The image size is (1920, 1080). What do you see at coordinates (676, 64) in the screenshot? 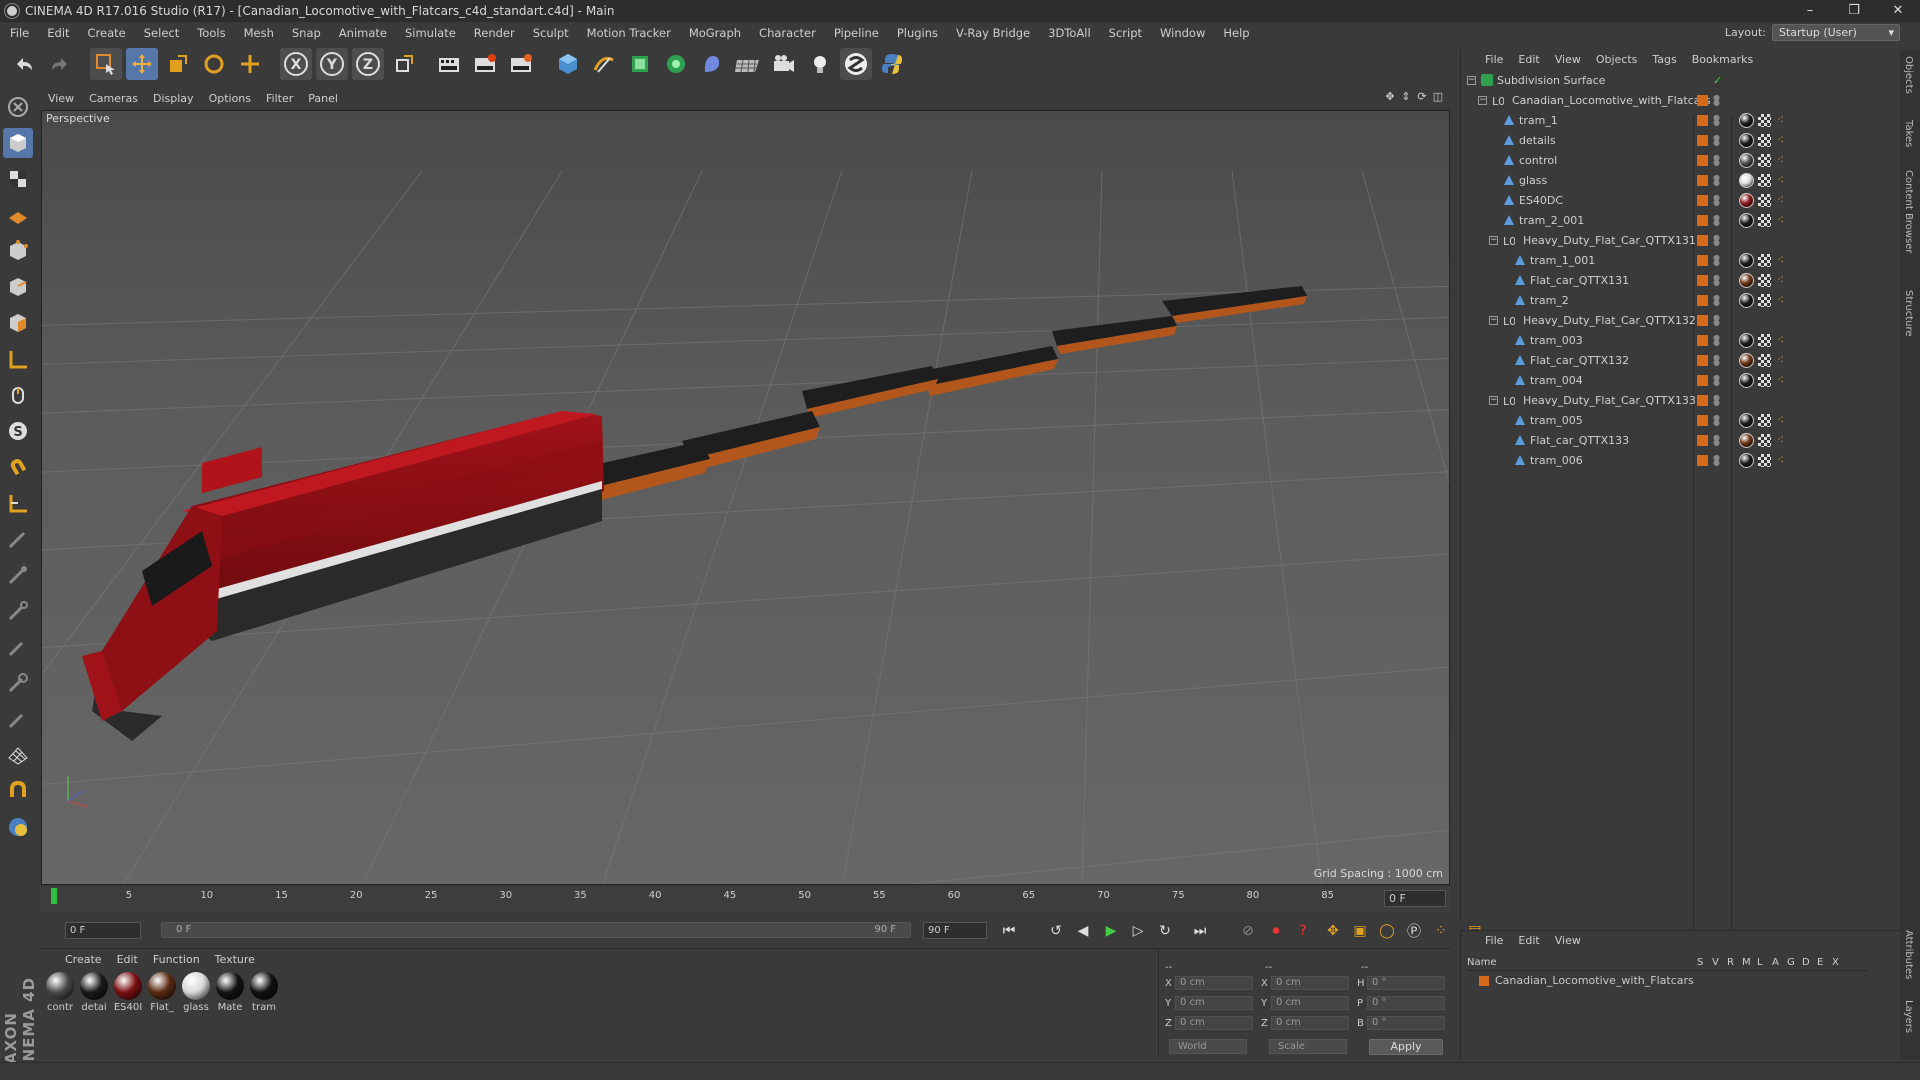
I see `mograph-cloner-icon` at bounding box center [676, 64].